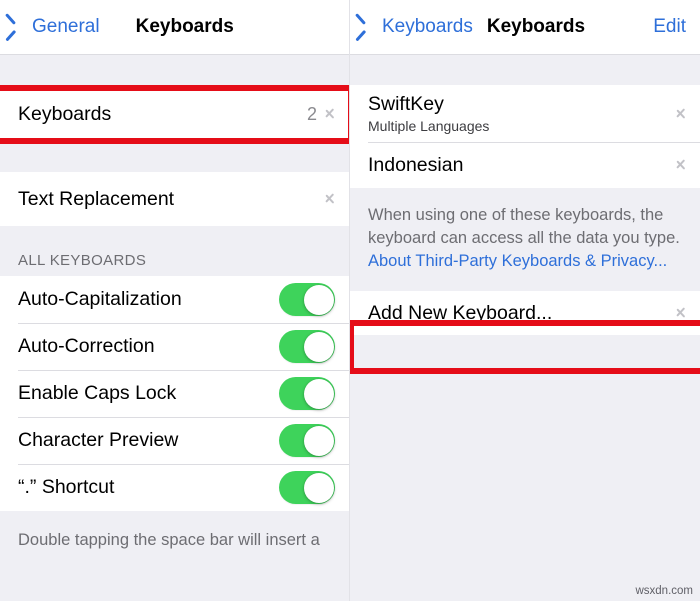 The width and height of the screenshot is (700, 601). Describe the element at coordinates (100, 299) in the screenshot. I see `row-auto-capitalization-label: Auto-Capitalization` at that location.